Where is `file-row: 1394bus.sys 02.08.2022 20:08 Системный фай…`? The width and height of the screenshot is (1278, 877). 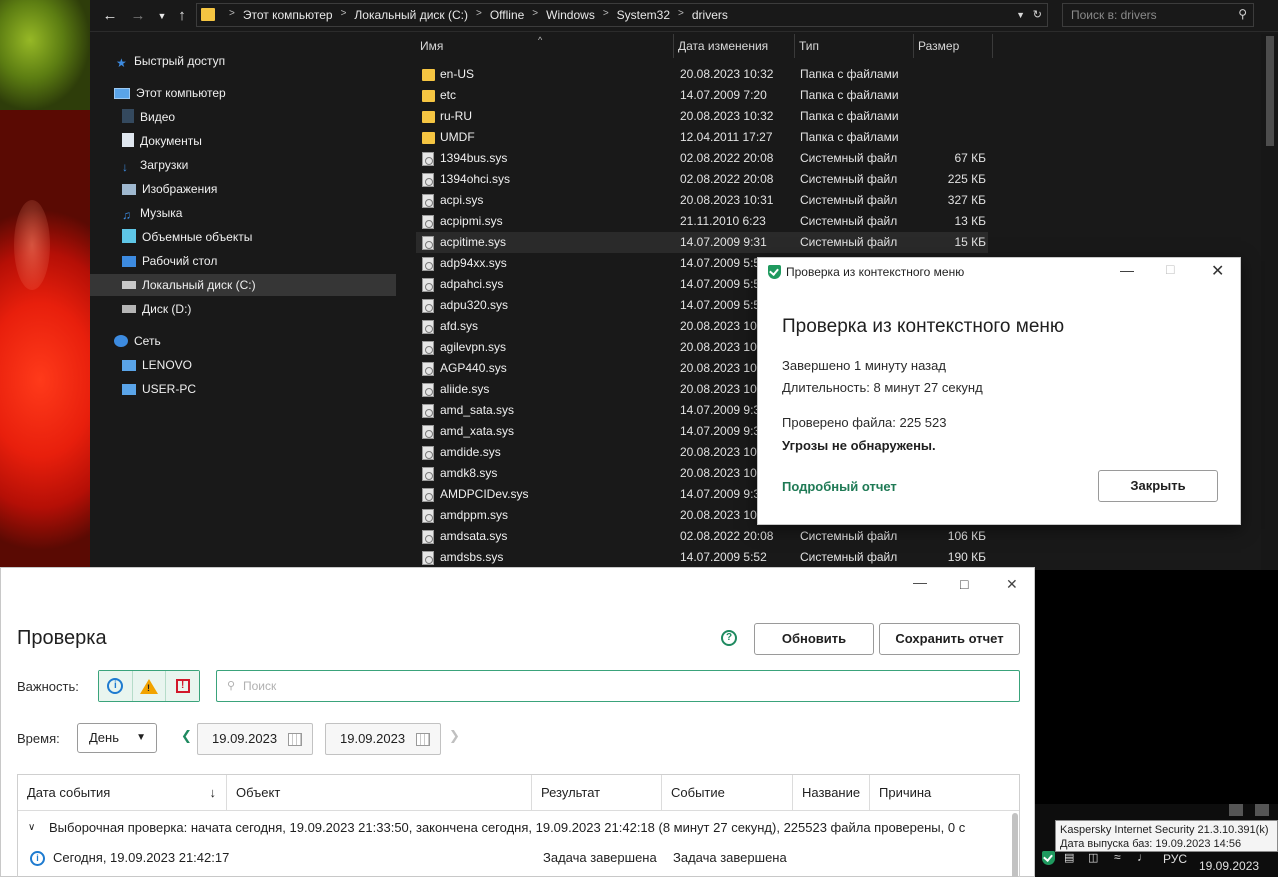 file-row: 1394bus.sys 02.08.2022 20:08 Системный фай… is located at coordinates (702, 158).